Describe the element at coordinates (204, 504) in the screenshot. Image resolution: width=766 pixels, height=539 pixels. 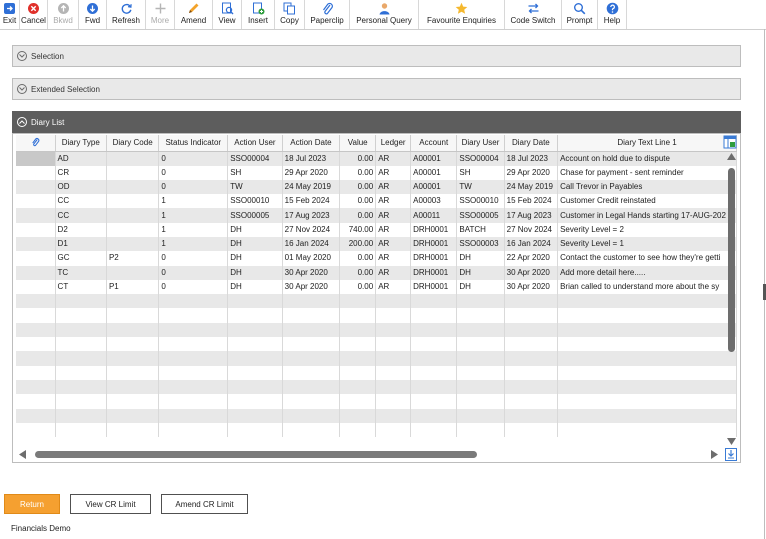
I see `amend-cr-limit-button: Amend CR Limit` at that location.